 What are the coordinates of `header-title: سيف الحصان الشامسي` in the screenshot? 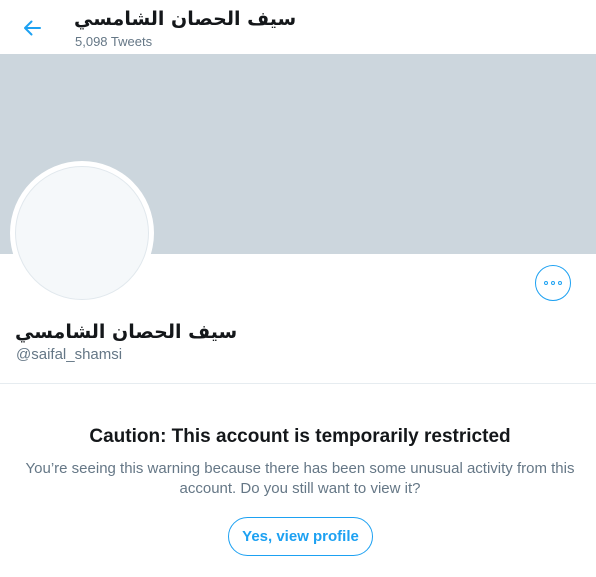 It's located at (185, 19).